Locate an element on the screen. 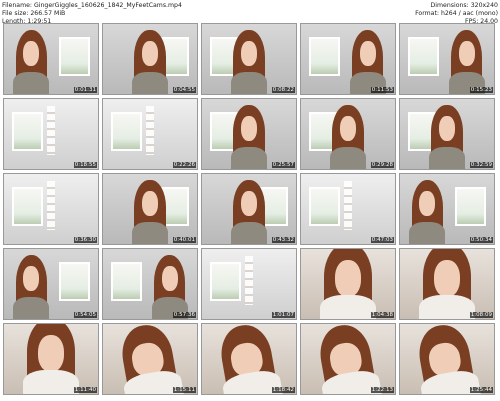  thumbnail: 0:11:53 is located at coordinates (348, 59).